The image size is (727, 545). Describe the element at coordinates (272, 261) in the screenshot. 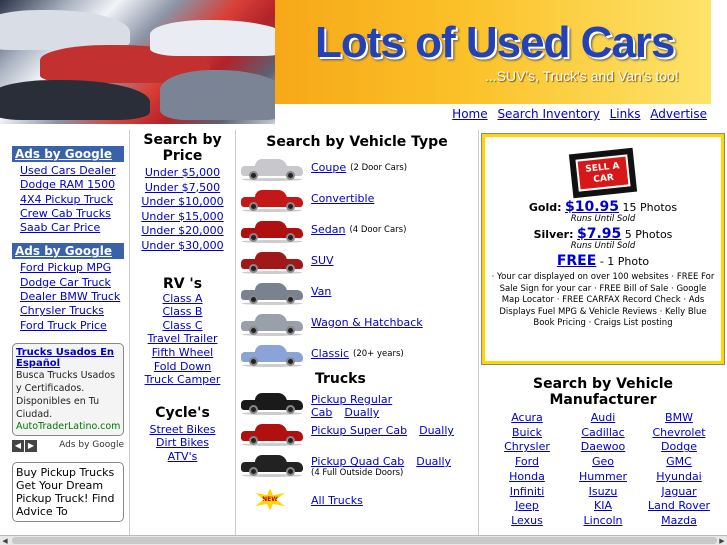

I see `suv-image` at that location.